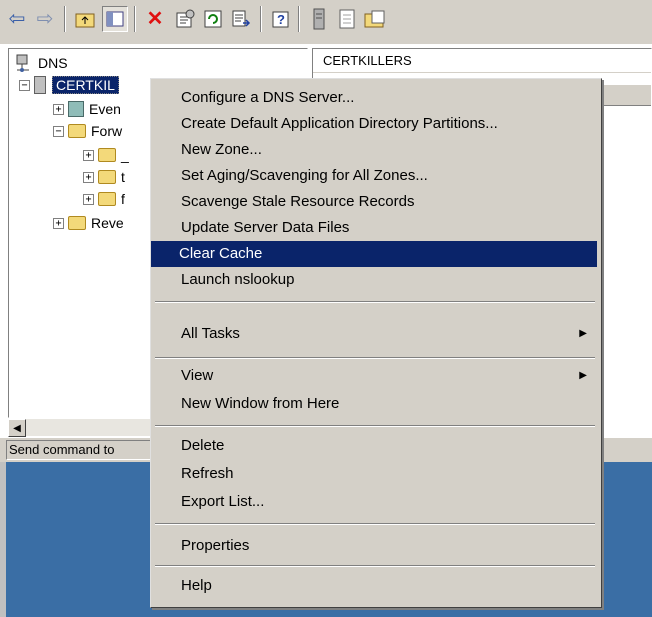  What do you see at coordinates (123, 177) in the screenshot?
I see `tree-item-zone-label: t` at bounding box center [123, 177].